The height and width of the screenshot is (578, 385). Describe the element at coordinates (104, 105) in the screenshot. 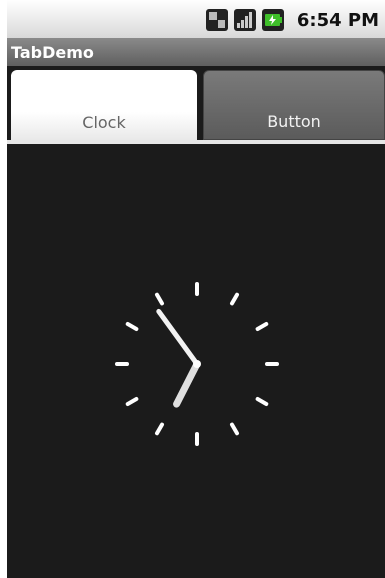

I see `tab-clock: Clock` at that location.